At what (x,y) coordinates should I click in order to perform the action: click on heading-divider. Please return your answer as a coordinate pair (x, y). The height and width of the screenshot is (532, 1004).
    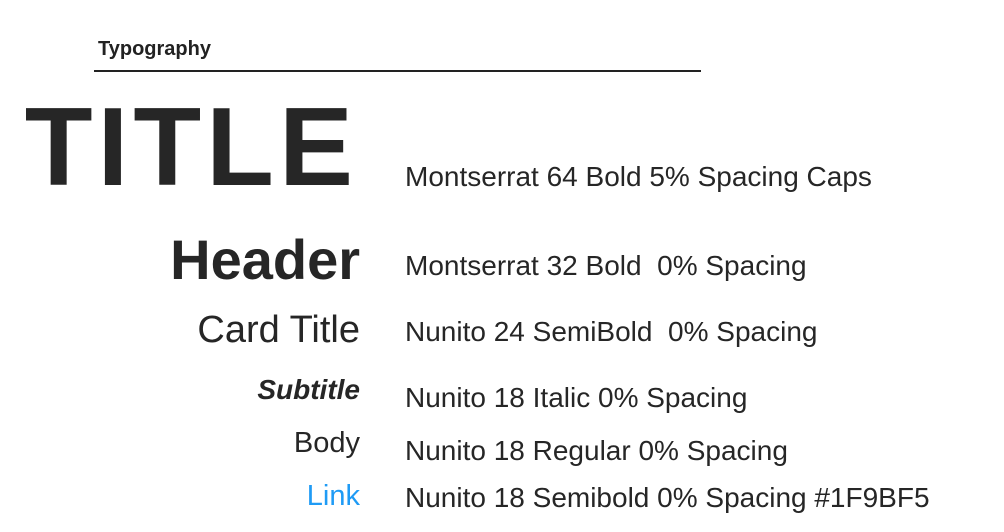
    Looking at the image, I should click on (397, 71).